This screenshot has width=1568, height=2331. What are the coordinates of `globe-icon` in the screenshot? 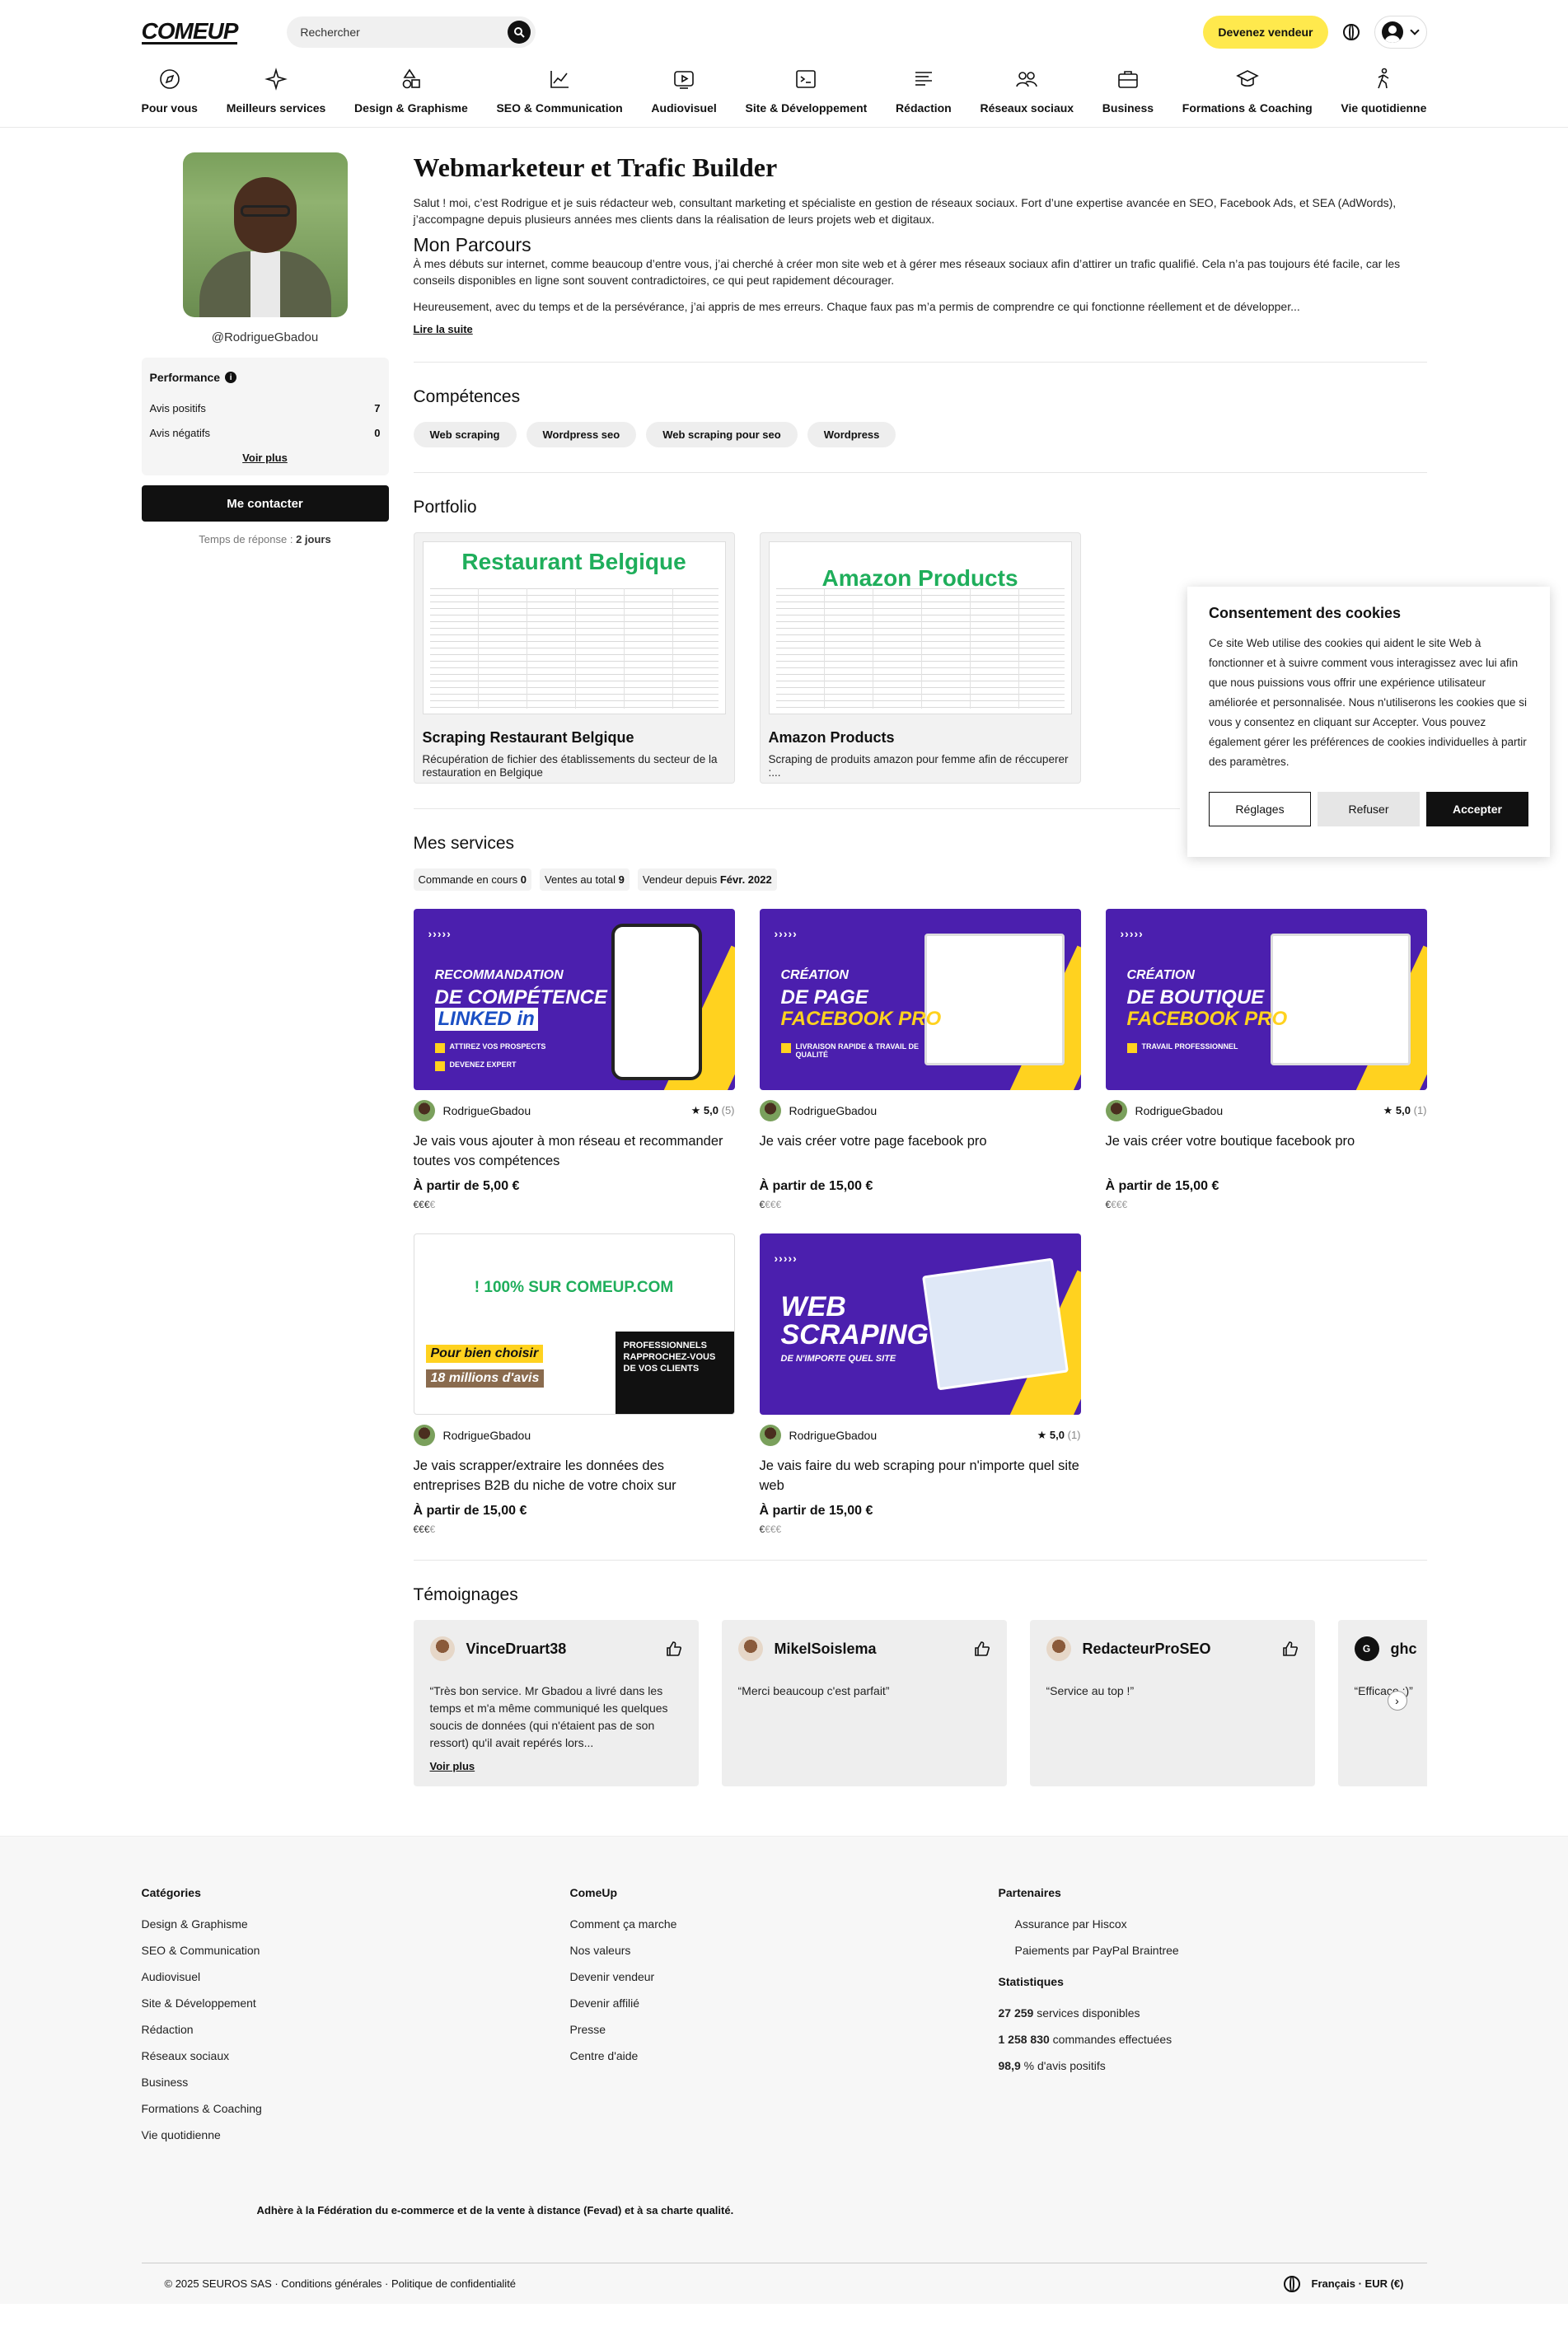 It's located at (1351, 32).